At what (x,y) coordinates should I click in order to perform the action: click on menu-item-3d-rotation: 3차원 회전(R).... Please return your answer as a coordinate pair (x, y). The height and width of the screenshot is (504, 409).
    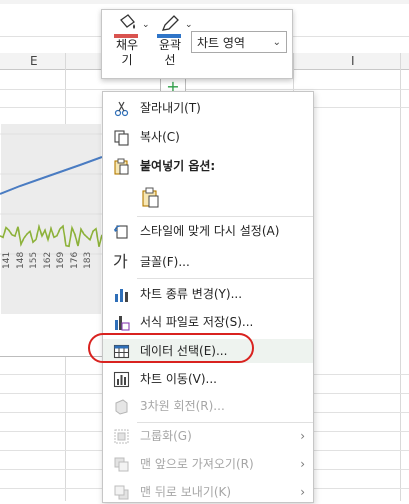
    Looking at the image, I should click on (208, 406).